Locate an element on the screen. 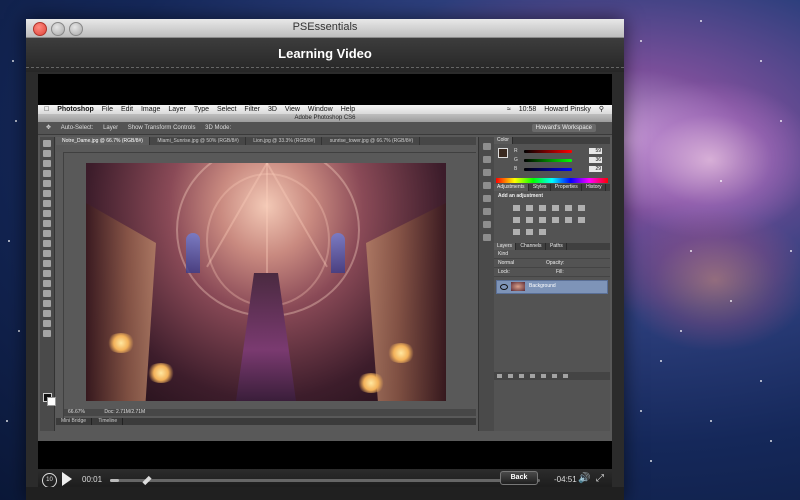  page-title: Learning Video is located at coordinates (325, 53).